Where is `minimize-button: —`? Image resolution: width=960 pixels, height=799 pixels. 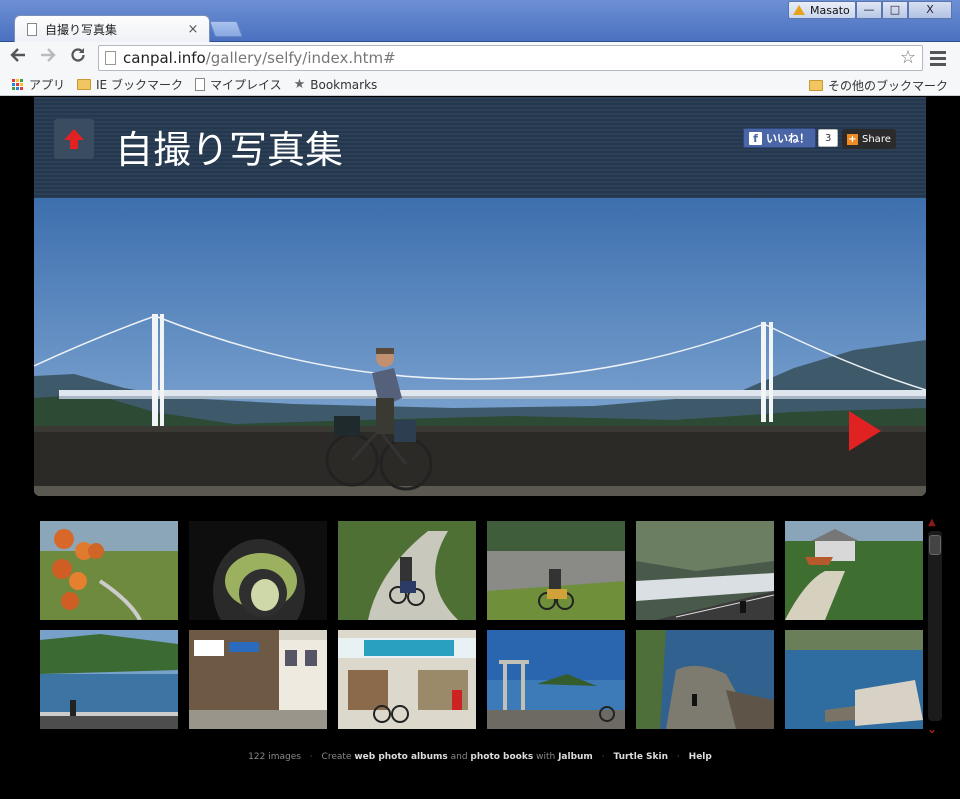
minimize-button: — is located at coordinates (869, 10).